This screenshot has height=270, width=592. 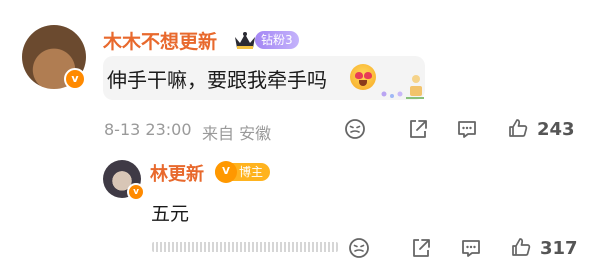 What do you see at coordinates (402, 87) in the screenshot?
I see `decorative-sticker-icon` at bounding box center [402, 87].